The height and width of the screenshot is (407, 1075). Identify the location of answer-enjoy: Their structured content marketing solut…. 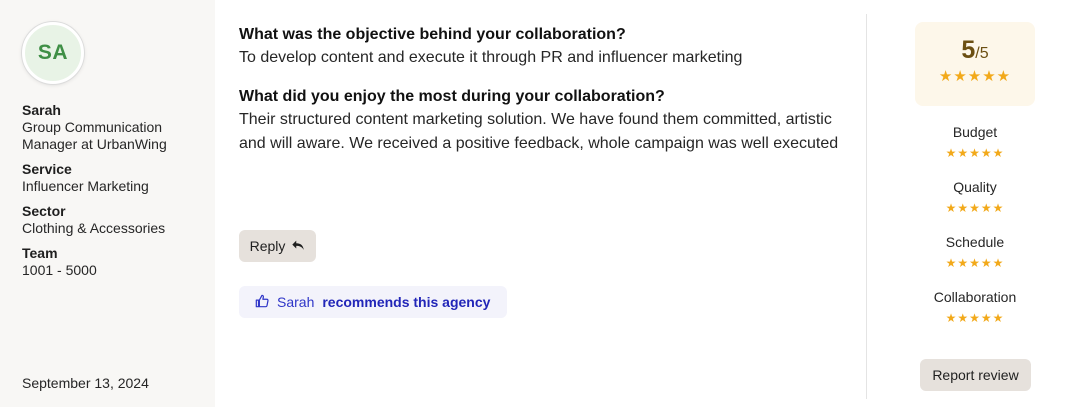
(539, 131).